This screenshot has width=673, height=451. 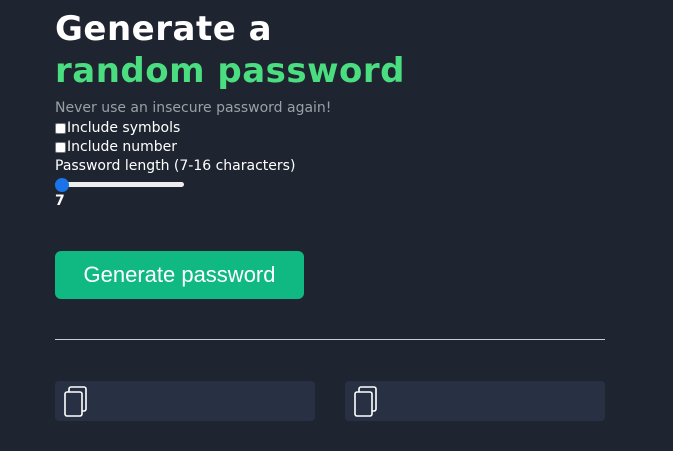 I want to click on include-number-checkbox, so click(x=60, y=147).